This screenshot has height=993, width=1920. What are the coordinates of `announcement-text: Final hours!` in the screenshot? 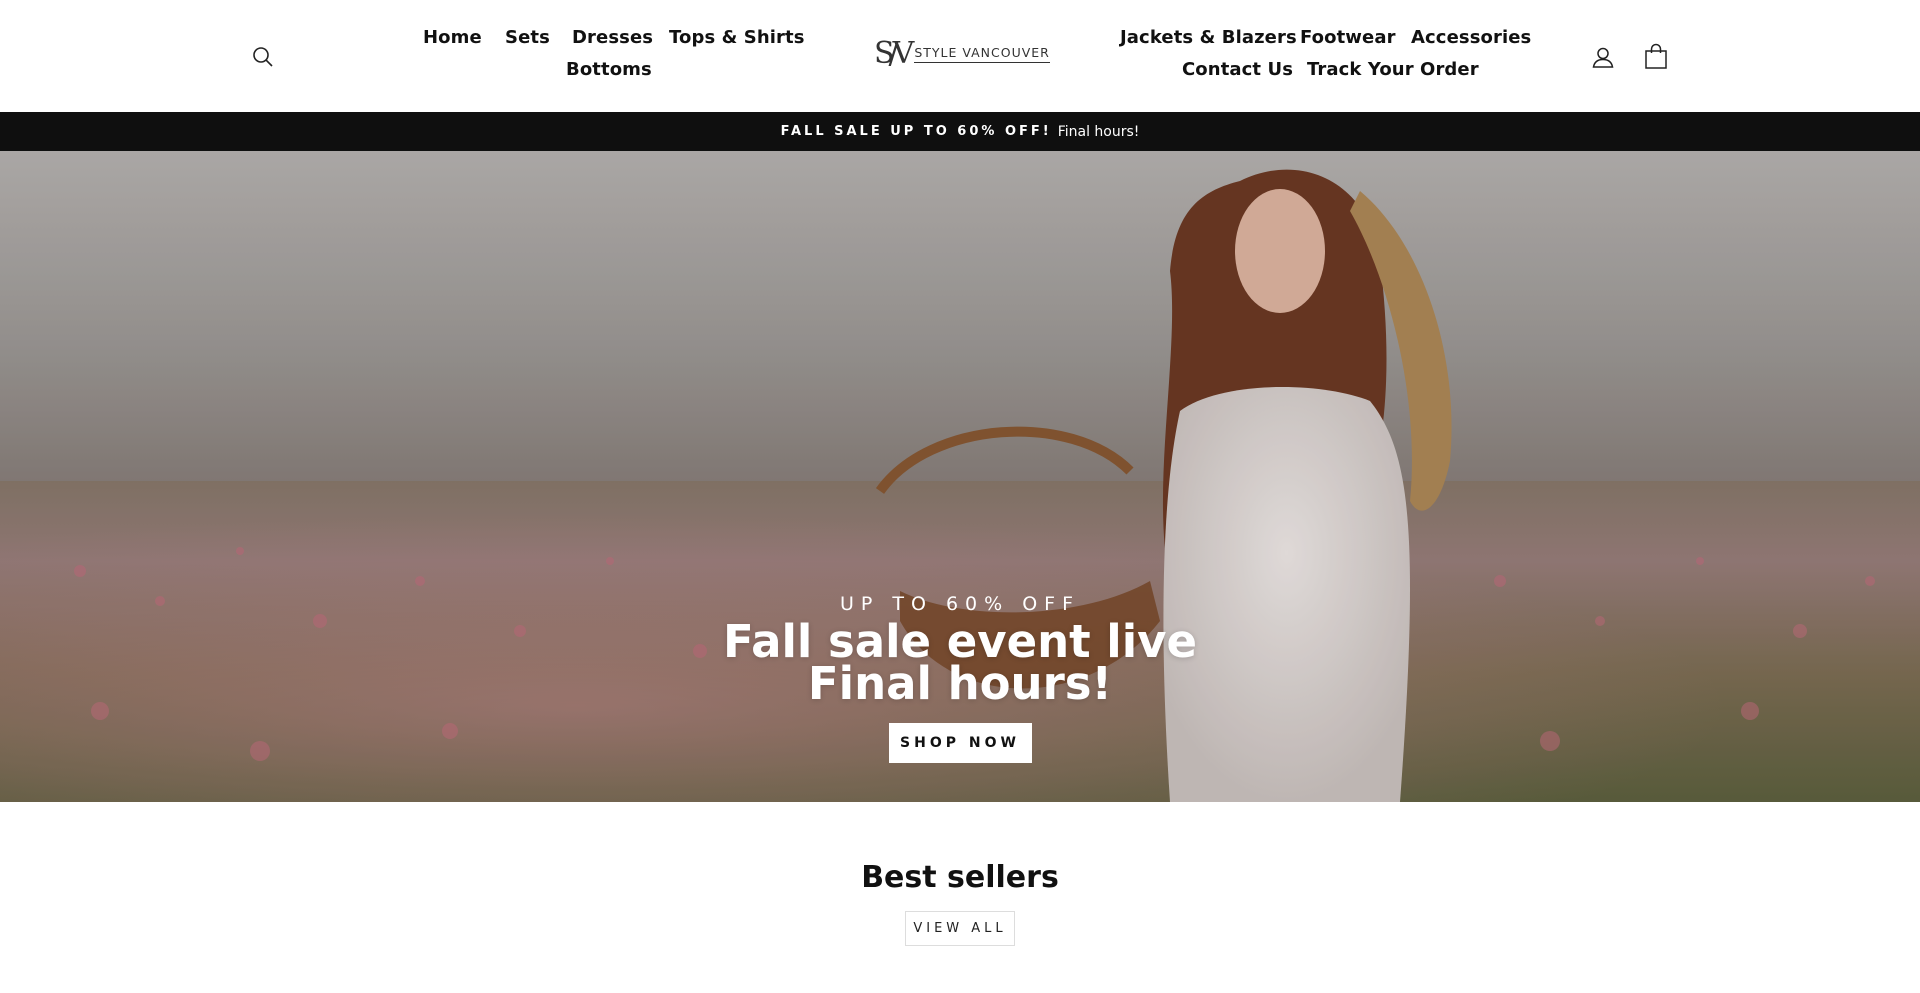 It's located at (1098, 131).